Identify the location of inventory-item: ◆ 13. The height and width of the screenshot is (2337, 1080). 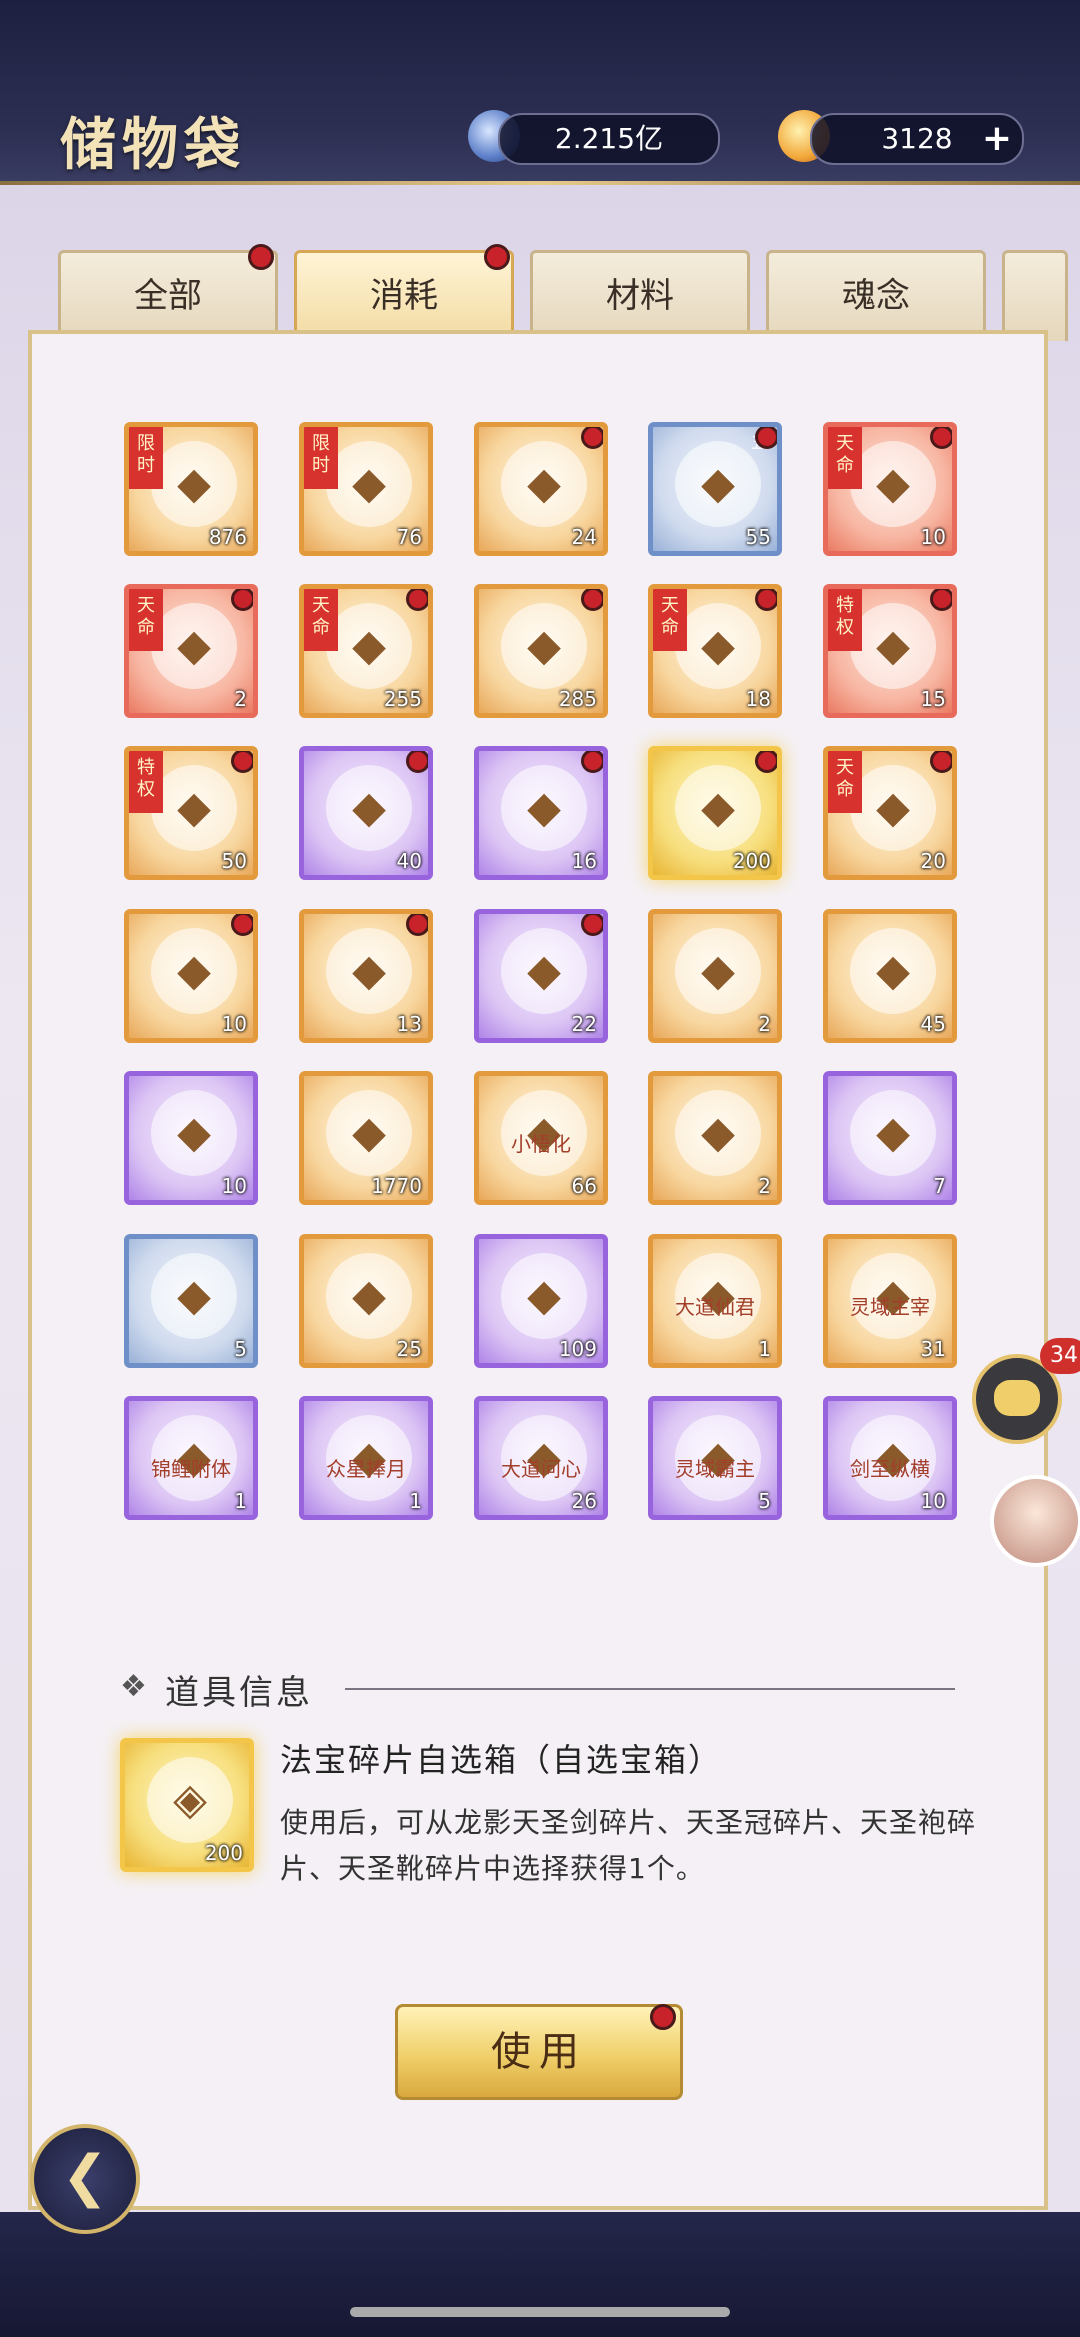
(366, 976).